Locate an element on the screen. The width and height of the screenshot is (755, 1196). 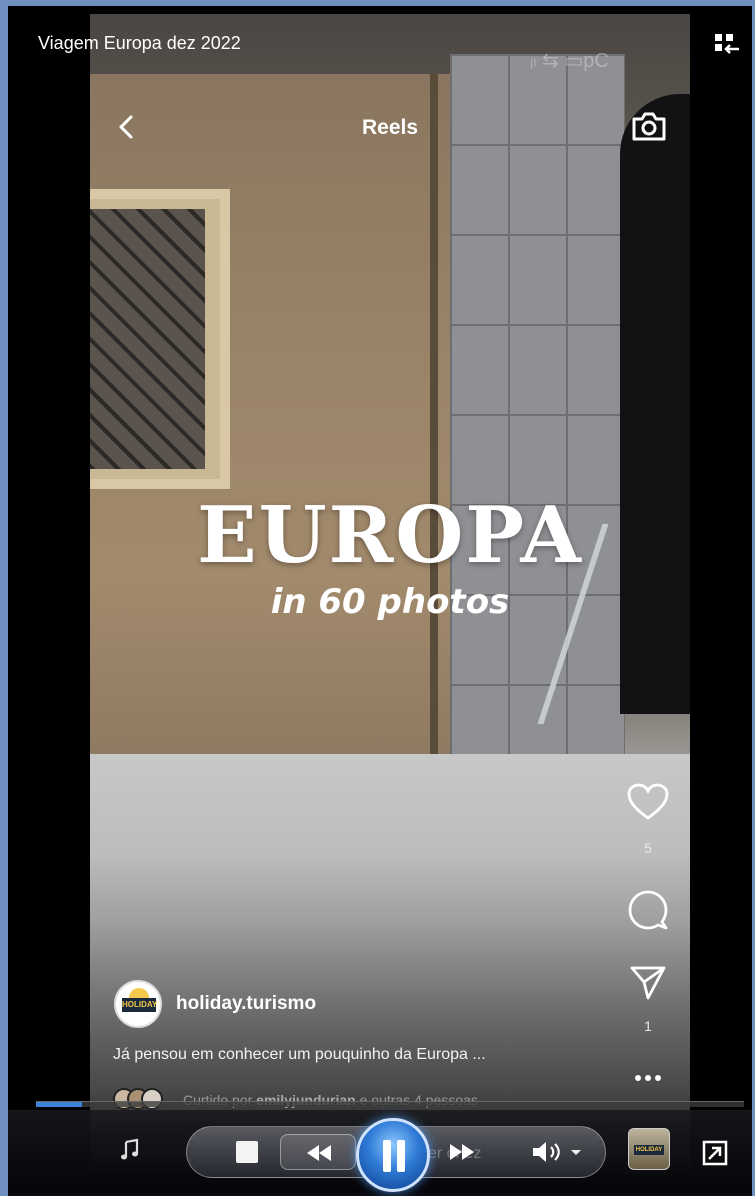
now-playing-thumbnail: HOLIDAY is located at coordinates (649, 1149).